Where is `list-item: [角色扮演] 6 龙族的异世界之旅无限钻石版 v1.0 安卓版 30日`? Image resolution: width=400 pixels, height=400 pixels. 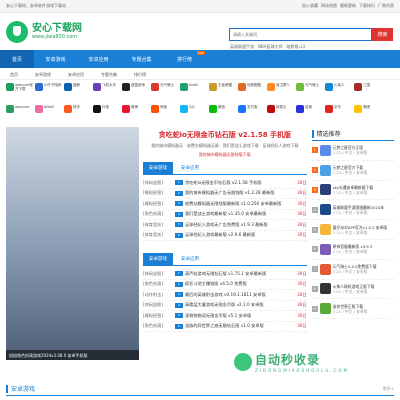
list-item: [角色扮演] 6 龙族的异世界之旅无限钻石版 v1.0 安卓版 30日 is located at coordinates (224, 327).